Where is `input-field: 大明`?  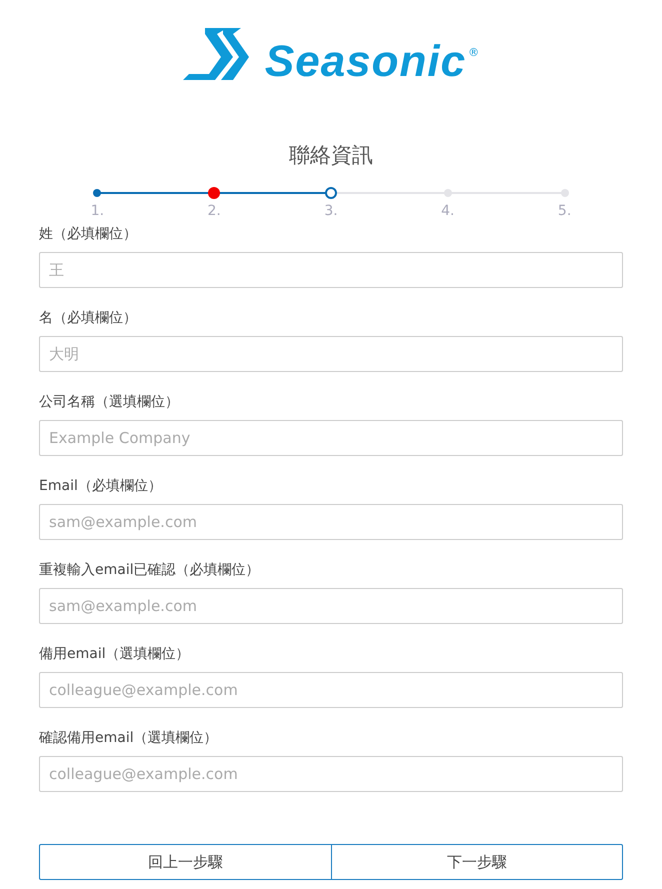
input-field: 大明 is located at coordinates (331, 354).